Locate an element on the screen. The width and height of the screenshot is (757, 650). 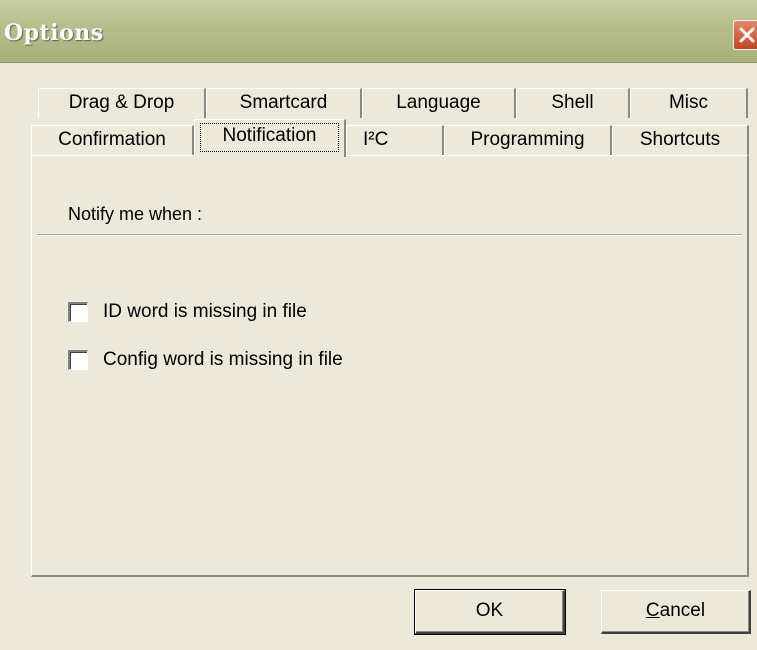
focus-rectangle is located at coordinates (269, 137).